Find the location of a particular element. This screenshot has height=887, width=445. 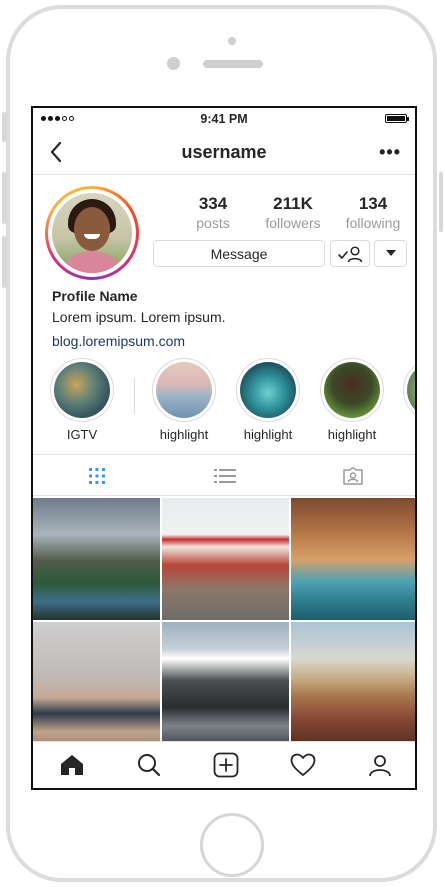

status-time: 9:41 PM is located at coordinates (224, 119).